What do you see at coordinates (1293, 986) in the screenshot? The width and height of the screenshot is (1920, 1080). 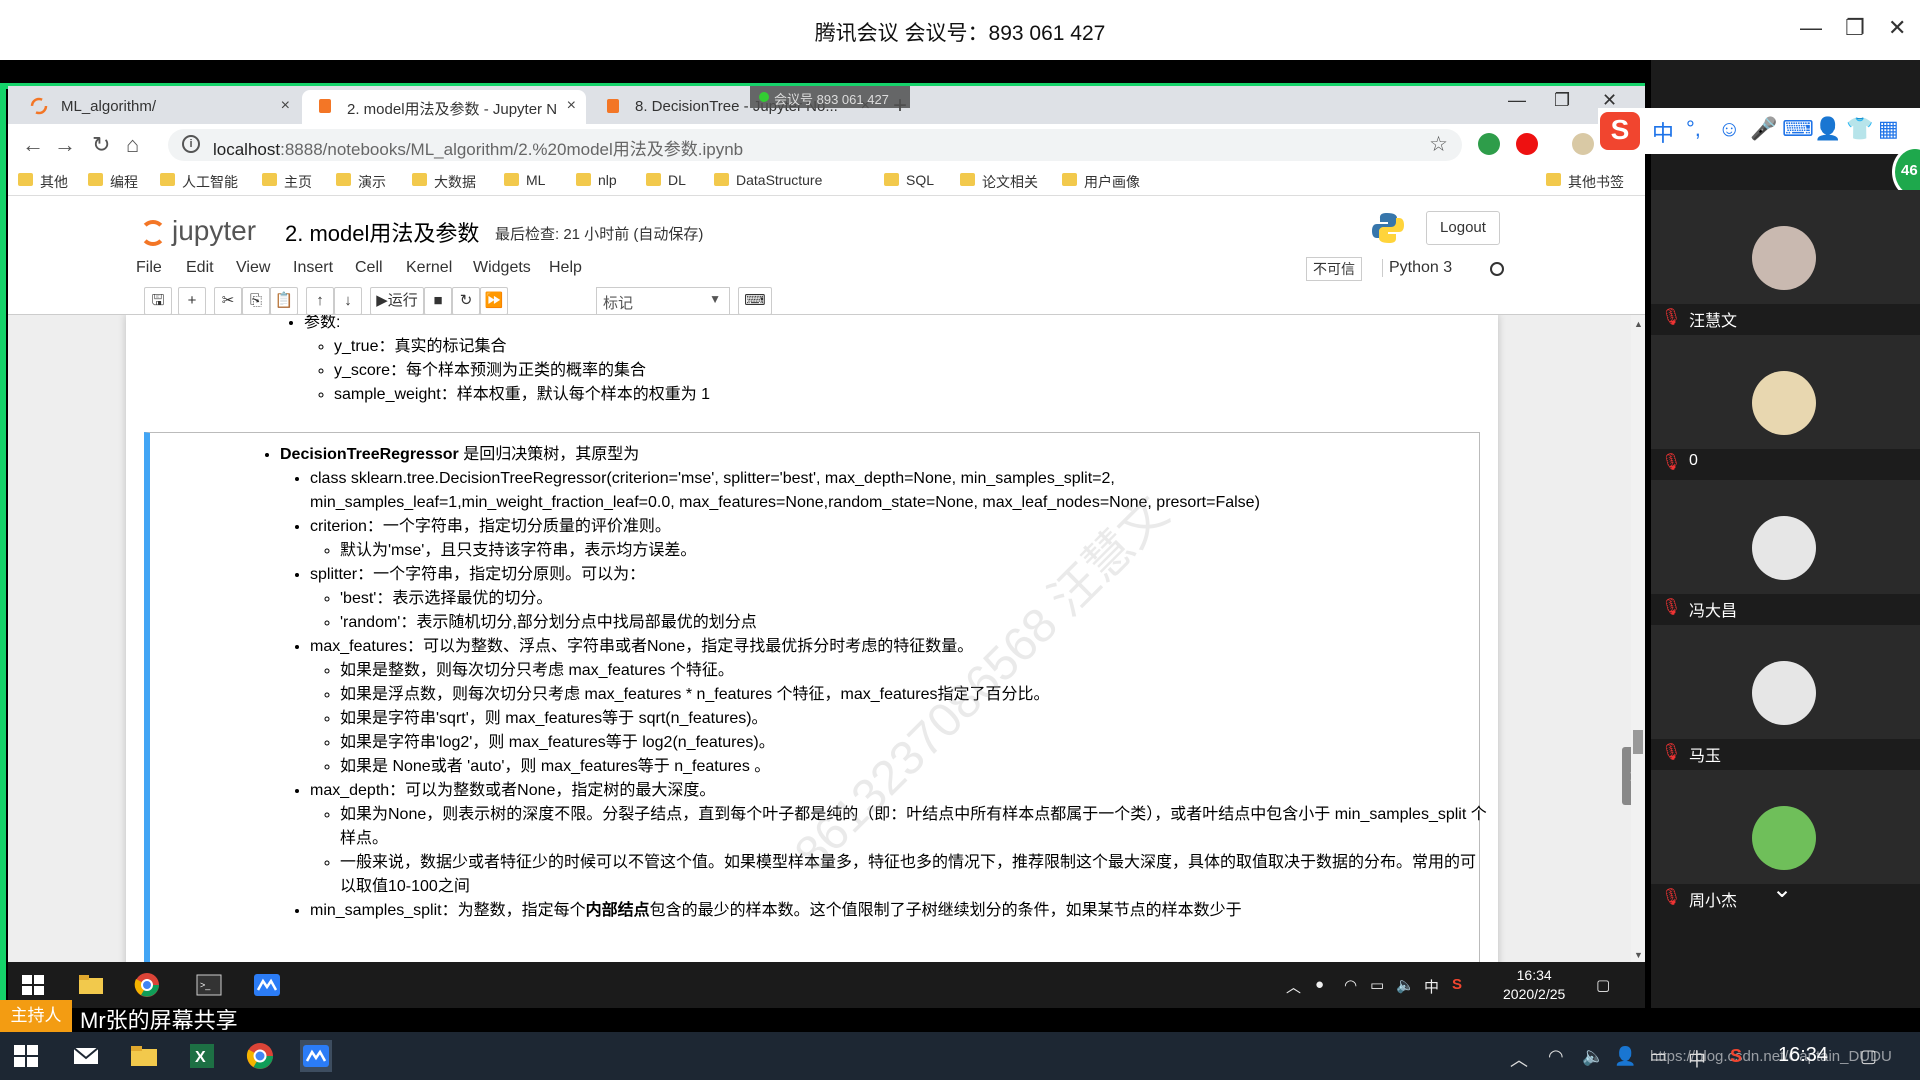 I see `chevron-up-icon: ︿` at bounding box center [1293, 986].